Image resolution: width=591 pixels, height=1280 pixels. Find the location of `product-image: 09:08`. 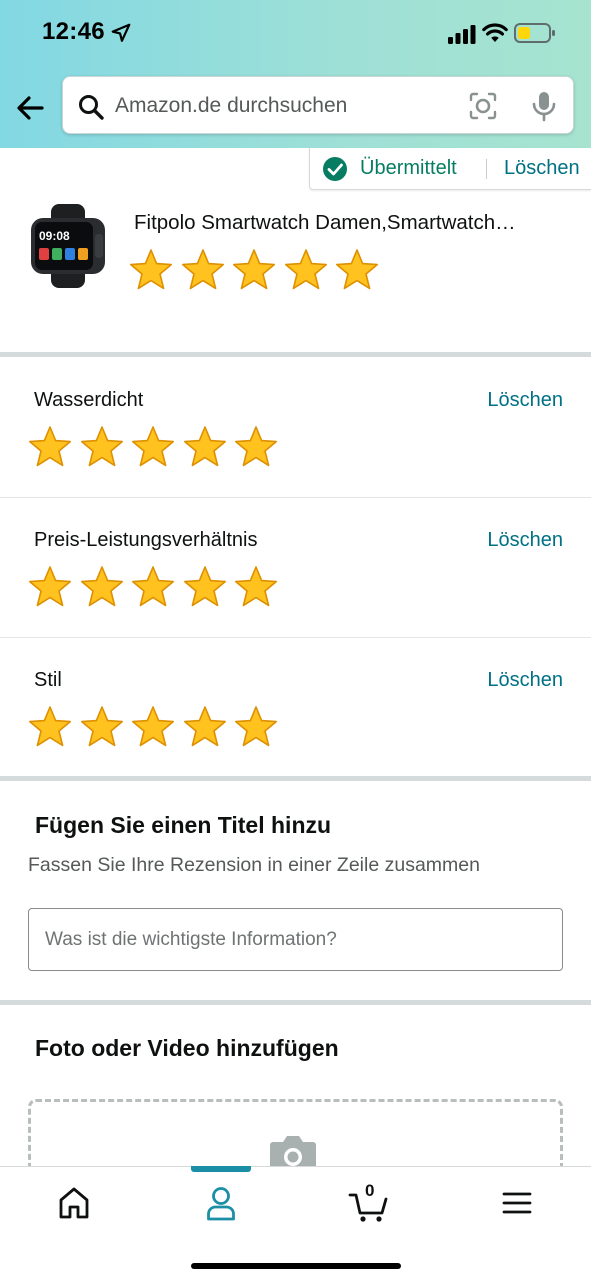

product-image: 09:08 is located at coordinates (68, 246).